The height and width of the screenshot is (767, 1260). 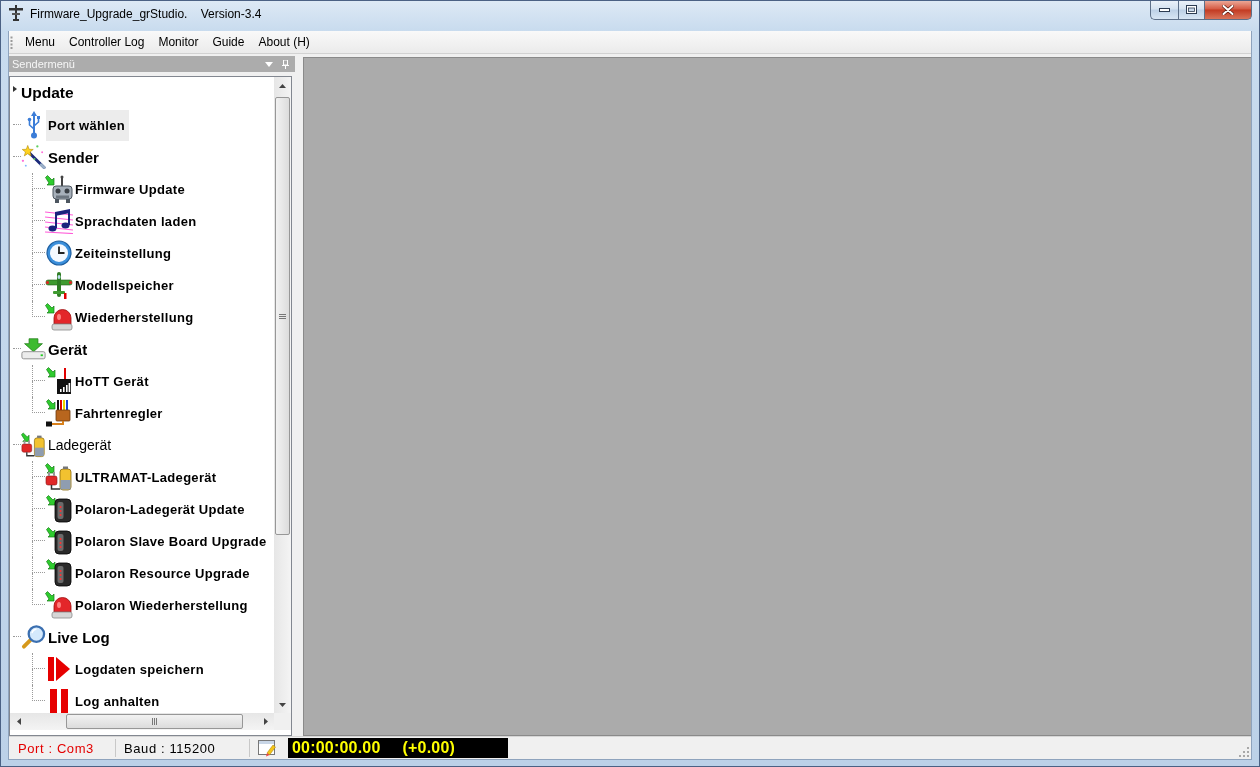 What do you see at coordinates (140, 669) in the screenshot?
I see `tree-item: Logdaten speichern` at bounding box center [140, 669].